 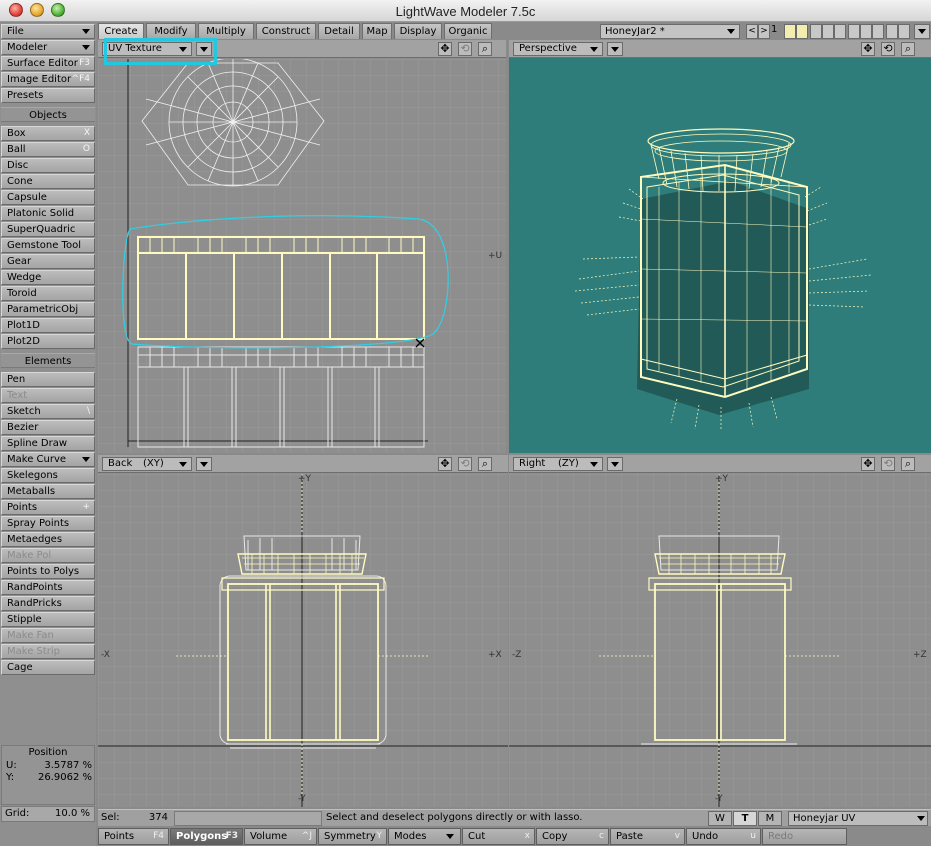 I want to click on view-type-select: Perspective, so click(x=558, y=49).